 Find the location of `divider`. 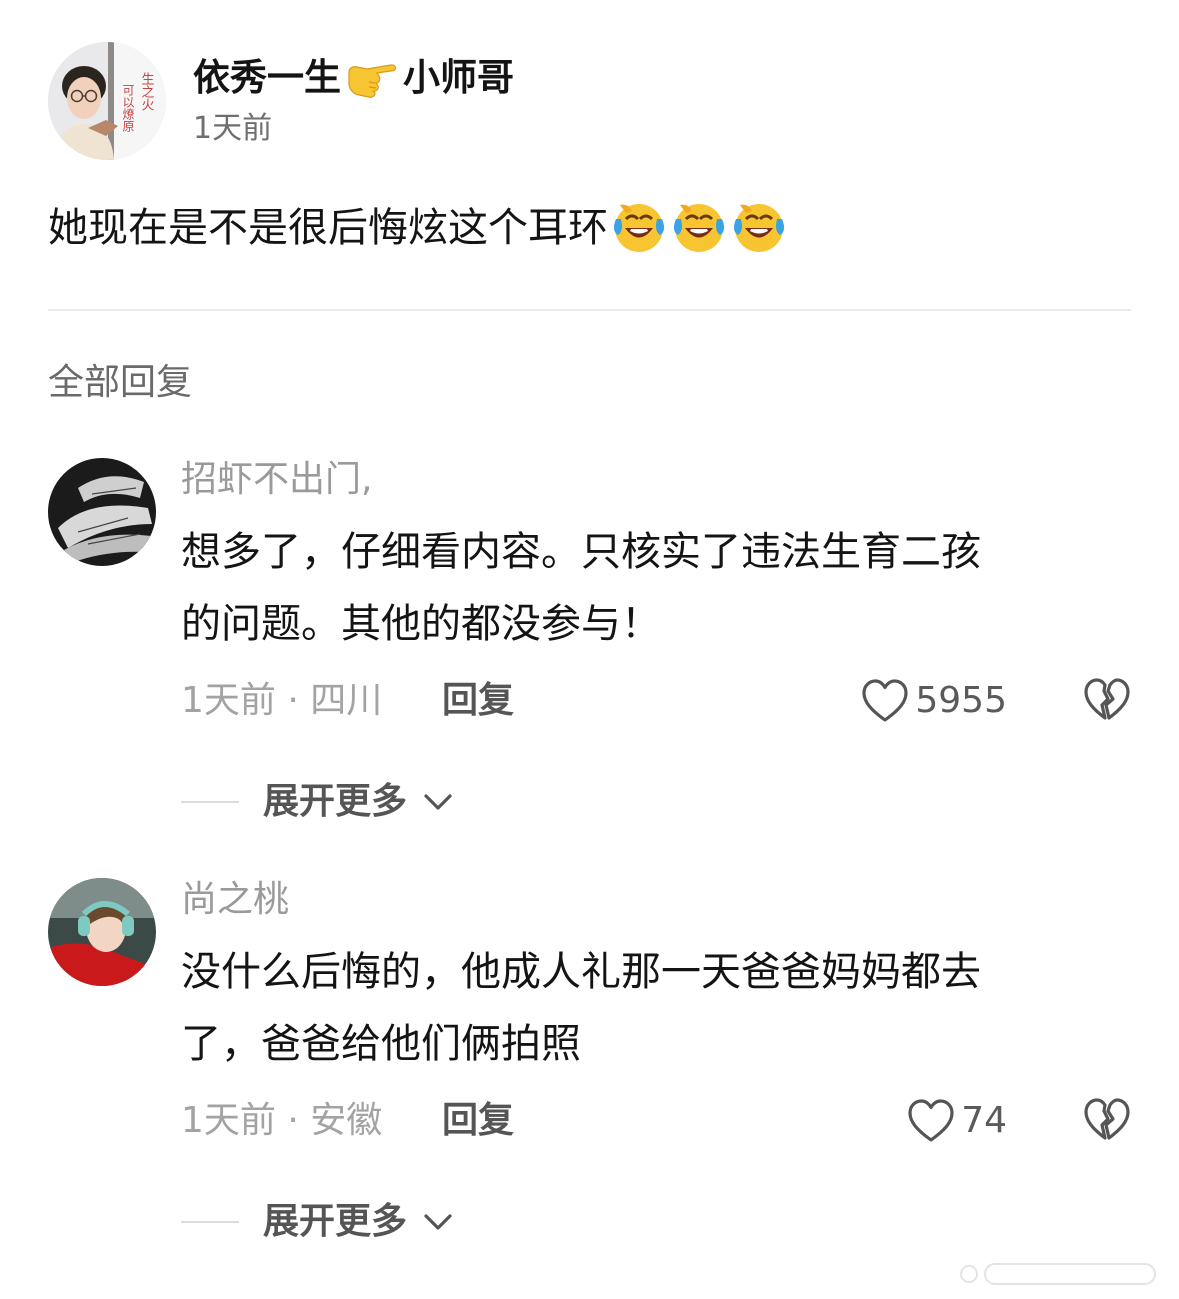

divider is located at coordinates (589, 310).